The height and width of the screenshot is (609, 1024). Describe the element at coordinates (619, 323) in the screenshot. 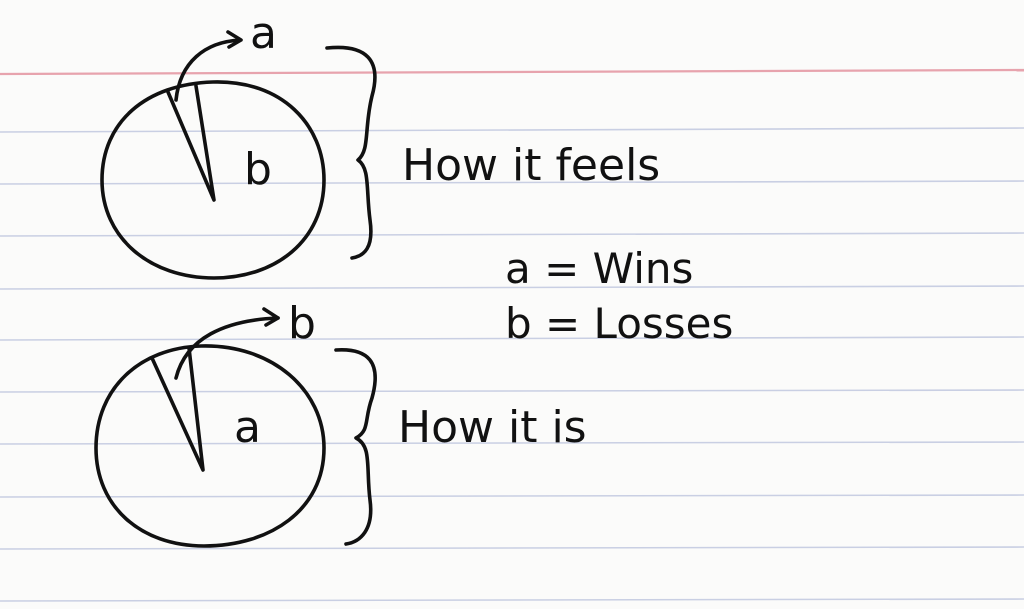

I see `legend-losses: b = Losses` at that location.